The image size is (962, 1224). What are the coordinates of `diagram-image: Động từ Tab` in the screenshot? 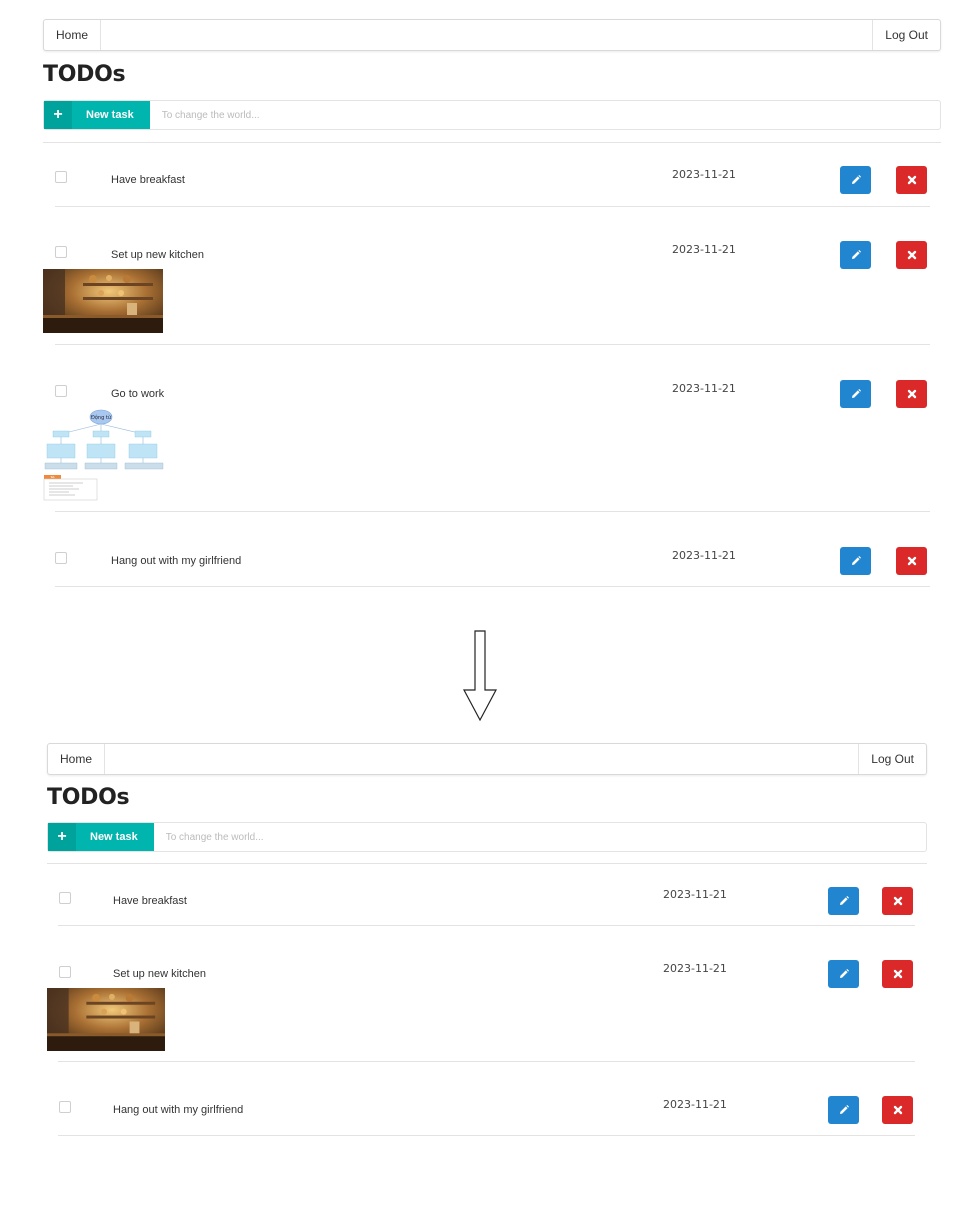 It's located at (104, 454).